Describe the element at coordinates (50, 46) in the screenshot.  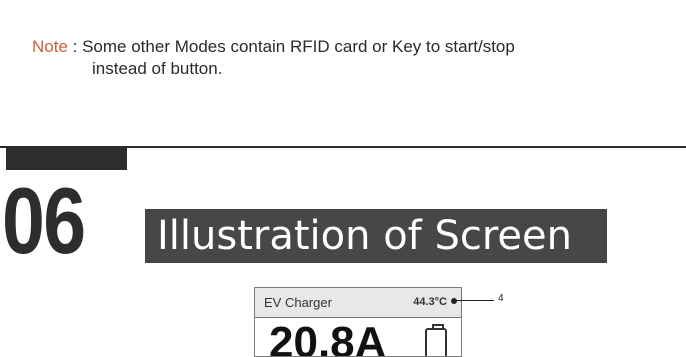
I see `note-label: Note` at that location.